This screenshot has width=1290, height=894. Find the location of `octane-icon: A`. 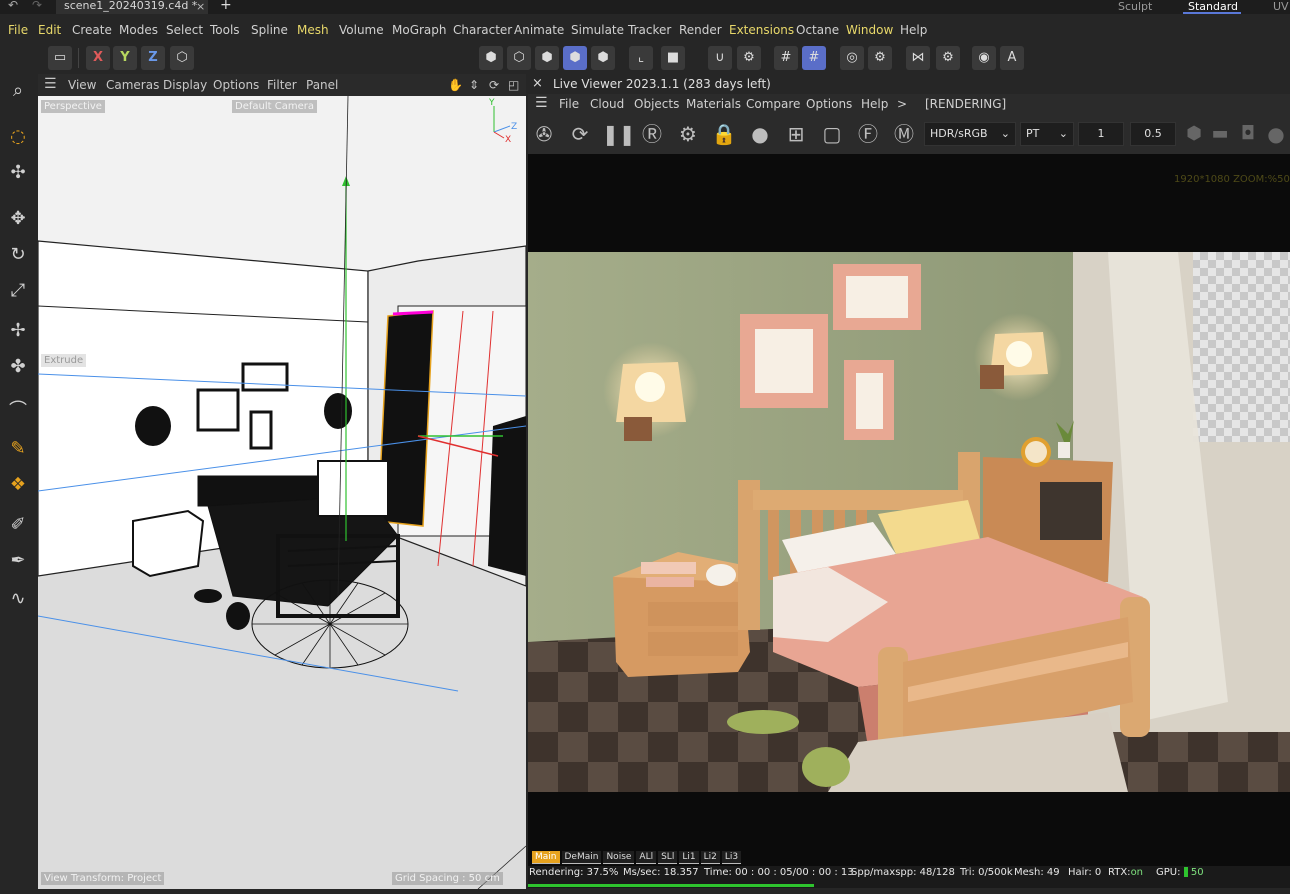

octane-icon: A is located at coordinates (1012, 58).